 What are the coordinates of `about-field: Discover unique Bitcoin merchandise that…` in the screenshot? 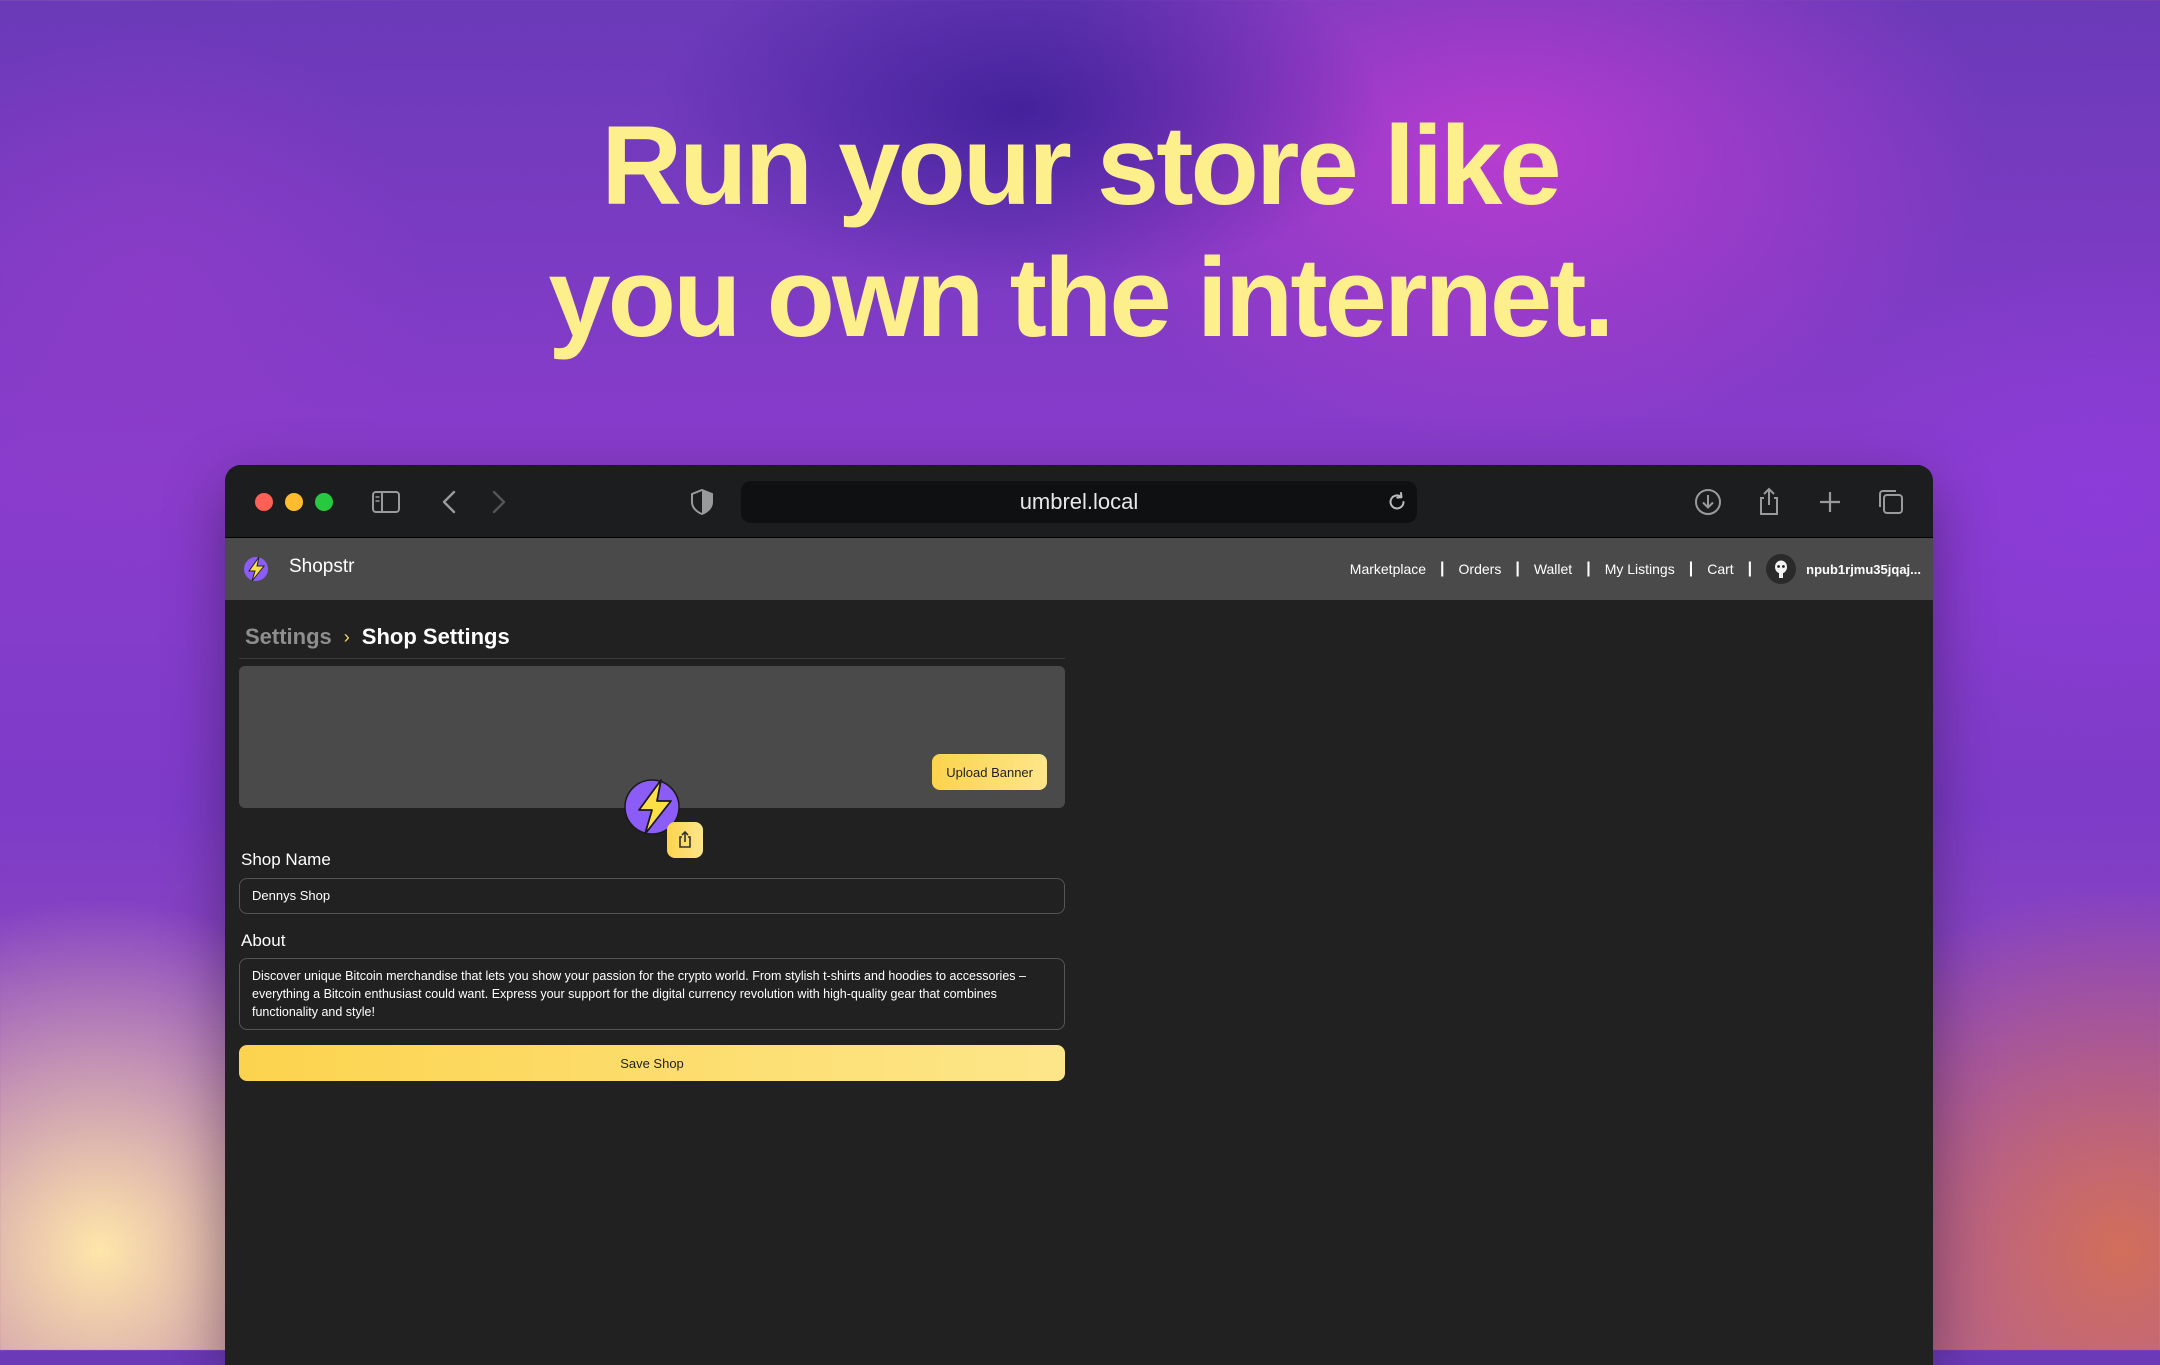 It's located at (652, 994).